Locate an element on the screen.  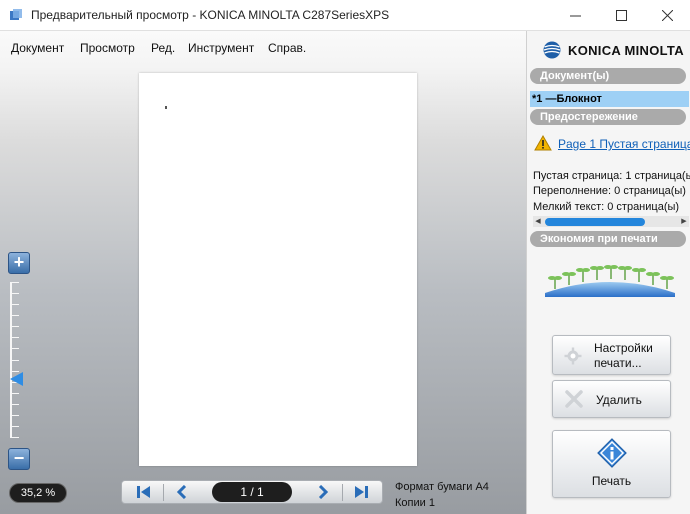
minimize-icon is located at coordinates (575, 16).